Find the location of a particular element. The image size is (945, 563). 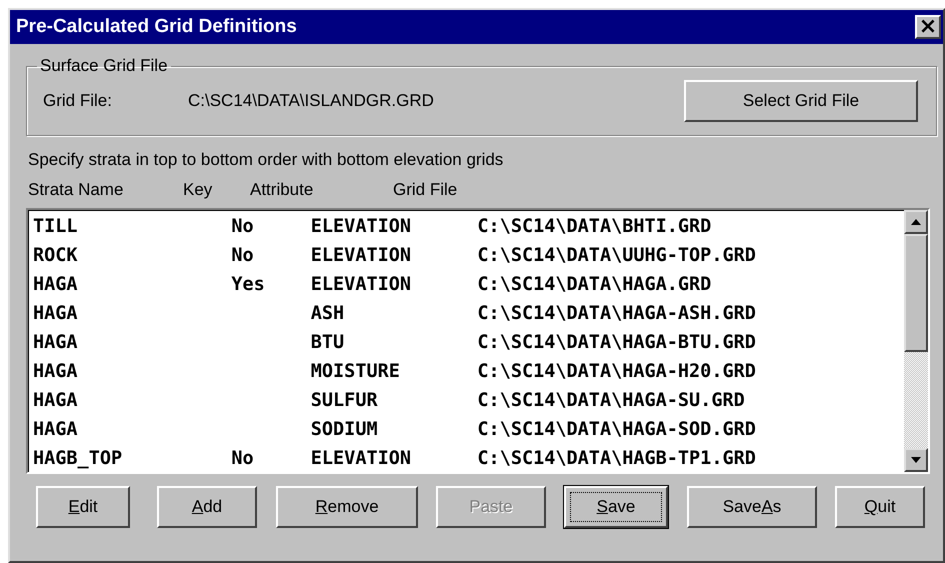

list-cell: C:\SC14\DATA\HAGA-ASH.GRD is located at coordinates (690, 313).